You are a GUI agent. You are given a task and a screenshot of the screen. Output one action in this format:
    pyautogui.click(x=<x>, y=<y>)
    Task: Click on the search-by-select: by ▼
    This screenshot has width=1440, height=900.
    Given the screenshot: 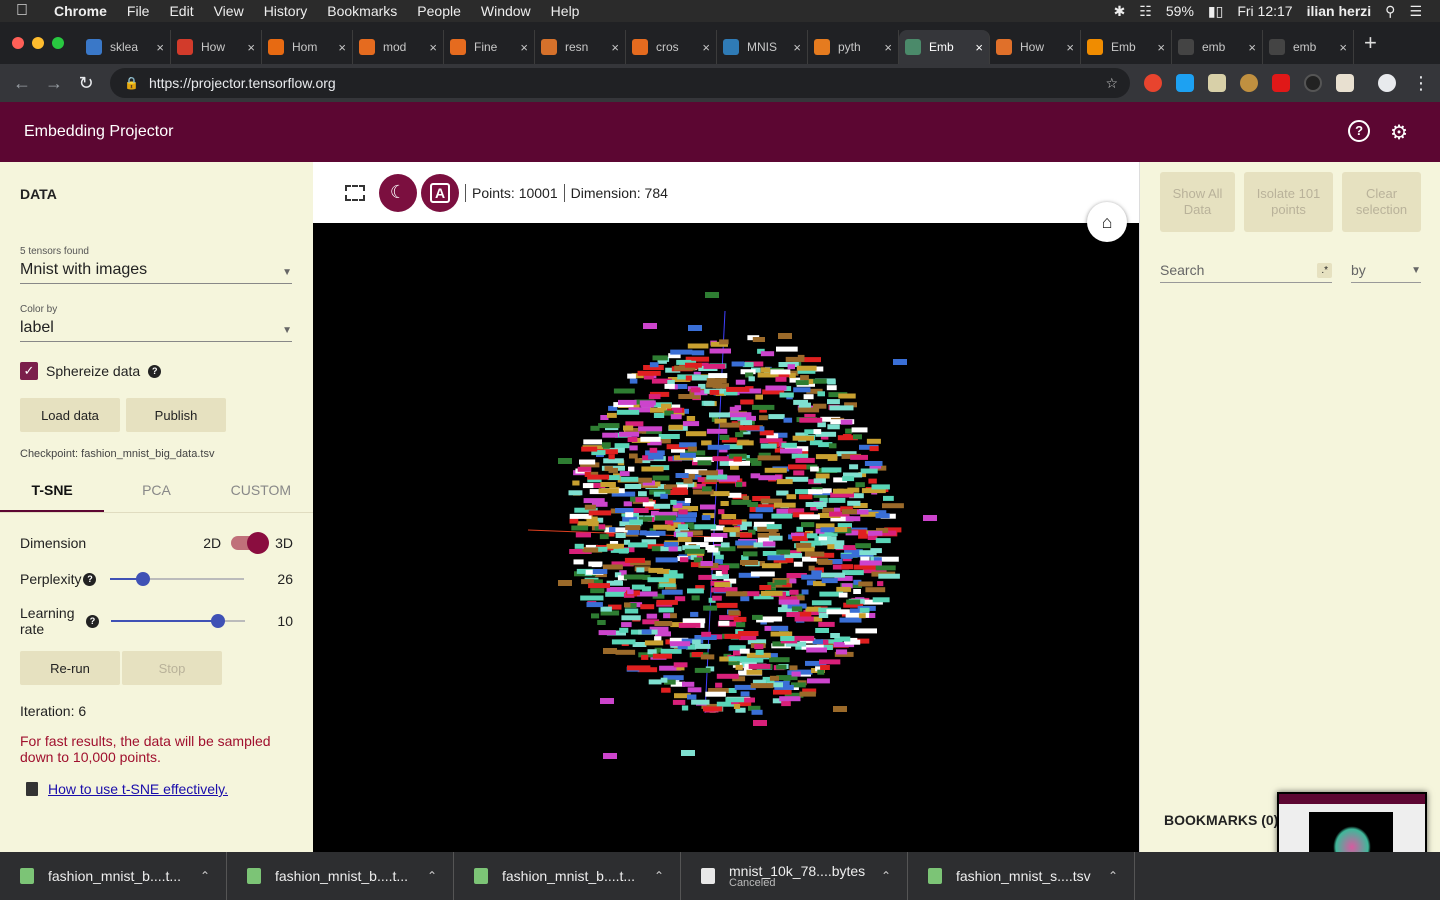 What is the action you would take?
    pyautogui.click(x=1386, y=272)
    